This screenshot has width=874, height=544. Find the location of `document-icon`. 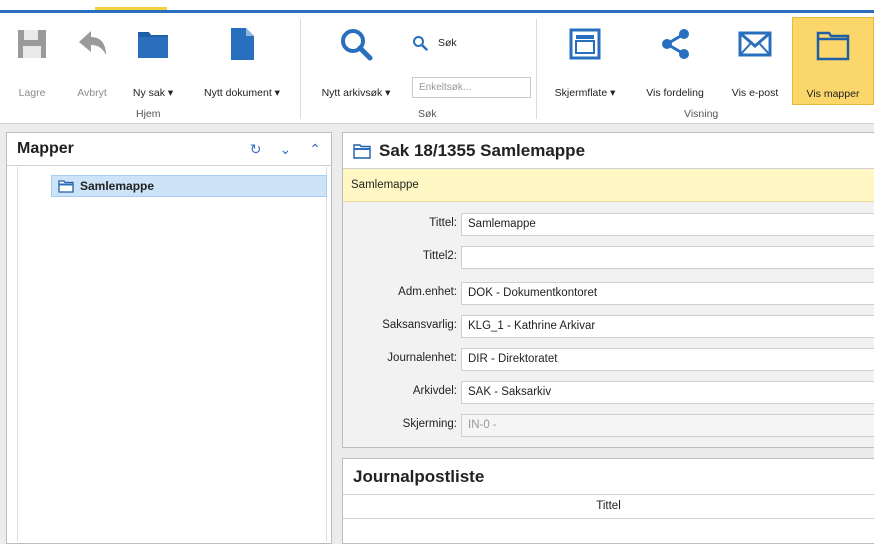

document-icon is located at coordinates (242, 44).